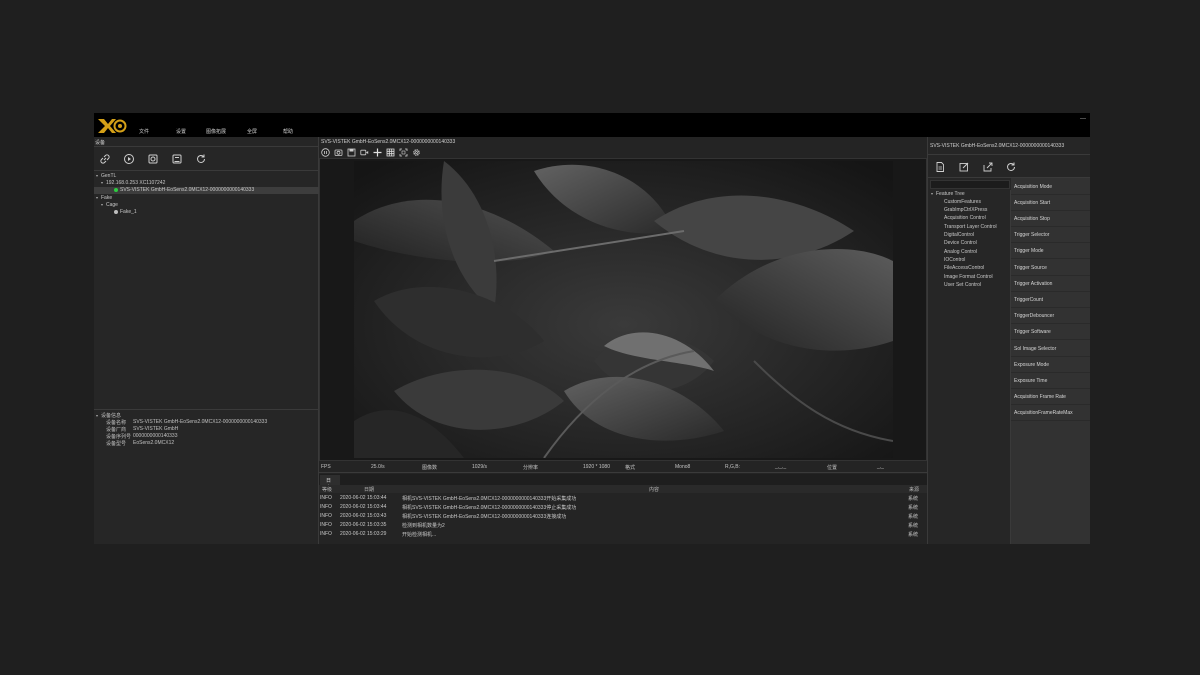  What do you see at coordinates (623, 533) in the screenshot?
I see `table-row: INFO 2020-06-02 15:03:29 开始检测相机... 系统` at bounding box center [623, 533].